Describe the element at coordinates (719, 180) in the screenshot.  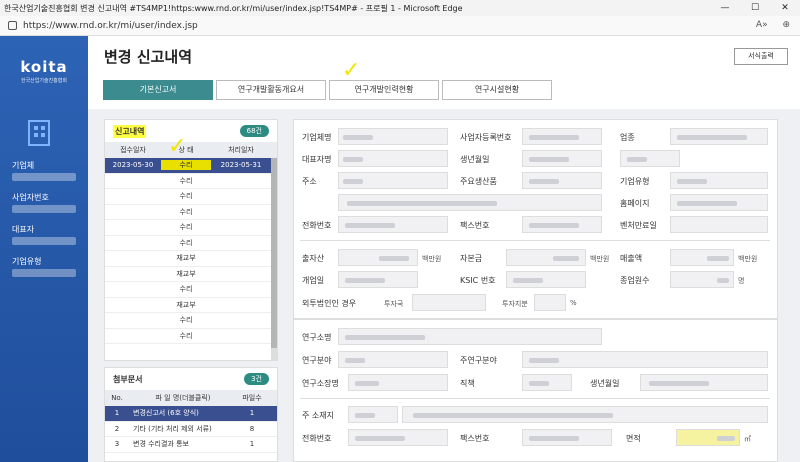
I see `company-type-field` at that location.